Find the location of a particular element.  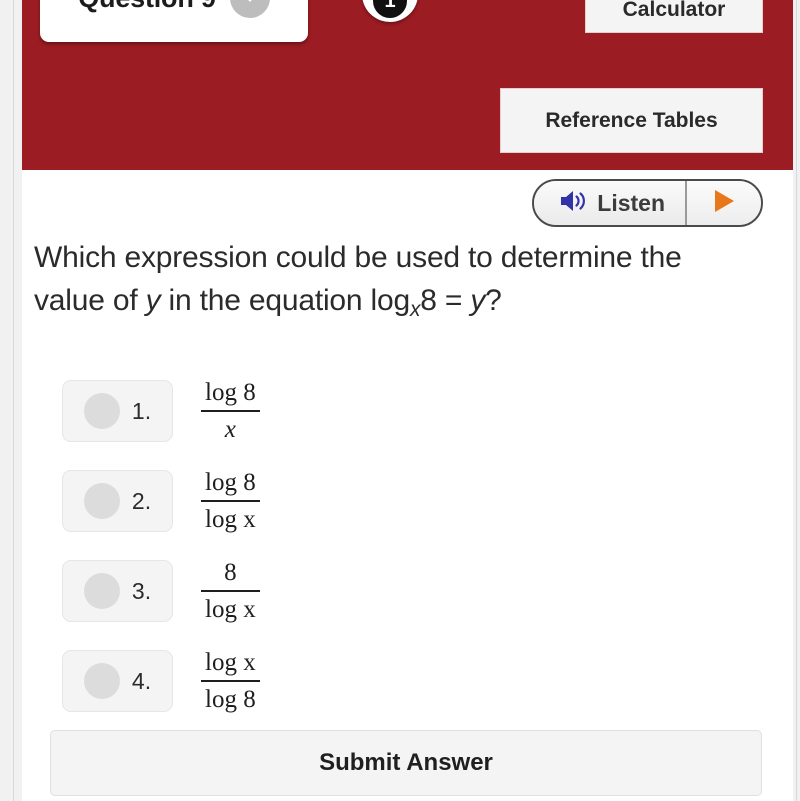

calculator-button: Calculator is located at coordinates (674, 16).